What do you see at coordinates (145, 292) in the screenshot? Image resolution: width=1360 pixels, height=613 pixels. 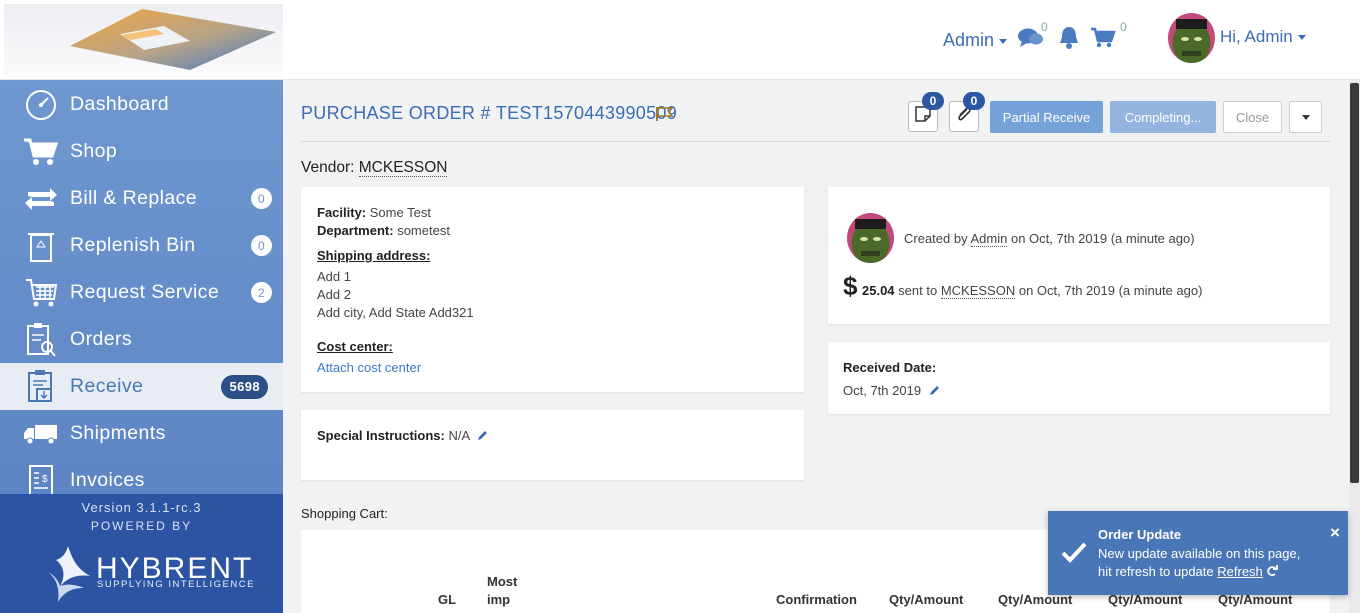 I see `sidebar-item-label: Request Service` at bounding box center [145, 292].